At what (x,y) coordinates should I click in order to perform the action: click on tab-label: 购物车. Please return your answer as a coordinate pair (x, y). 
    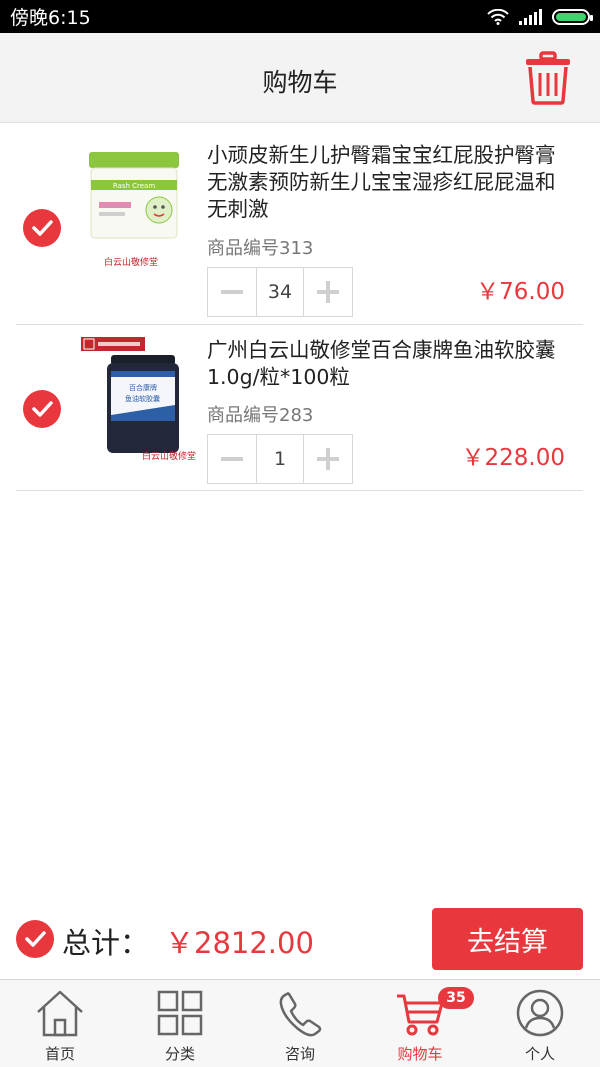
    Looking at the image, I should click on (420, 1054).